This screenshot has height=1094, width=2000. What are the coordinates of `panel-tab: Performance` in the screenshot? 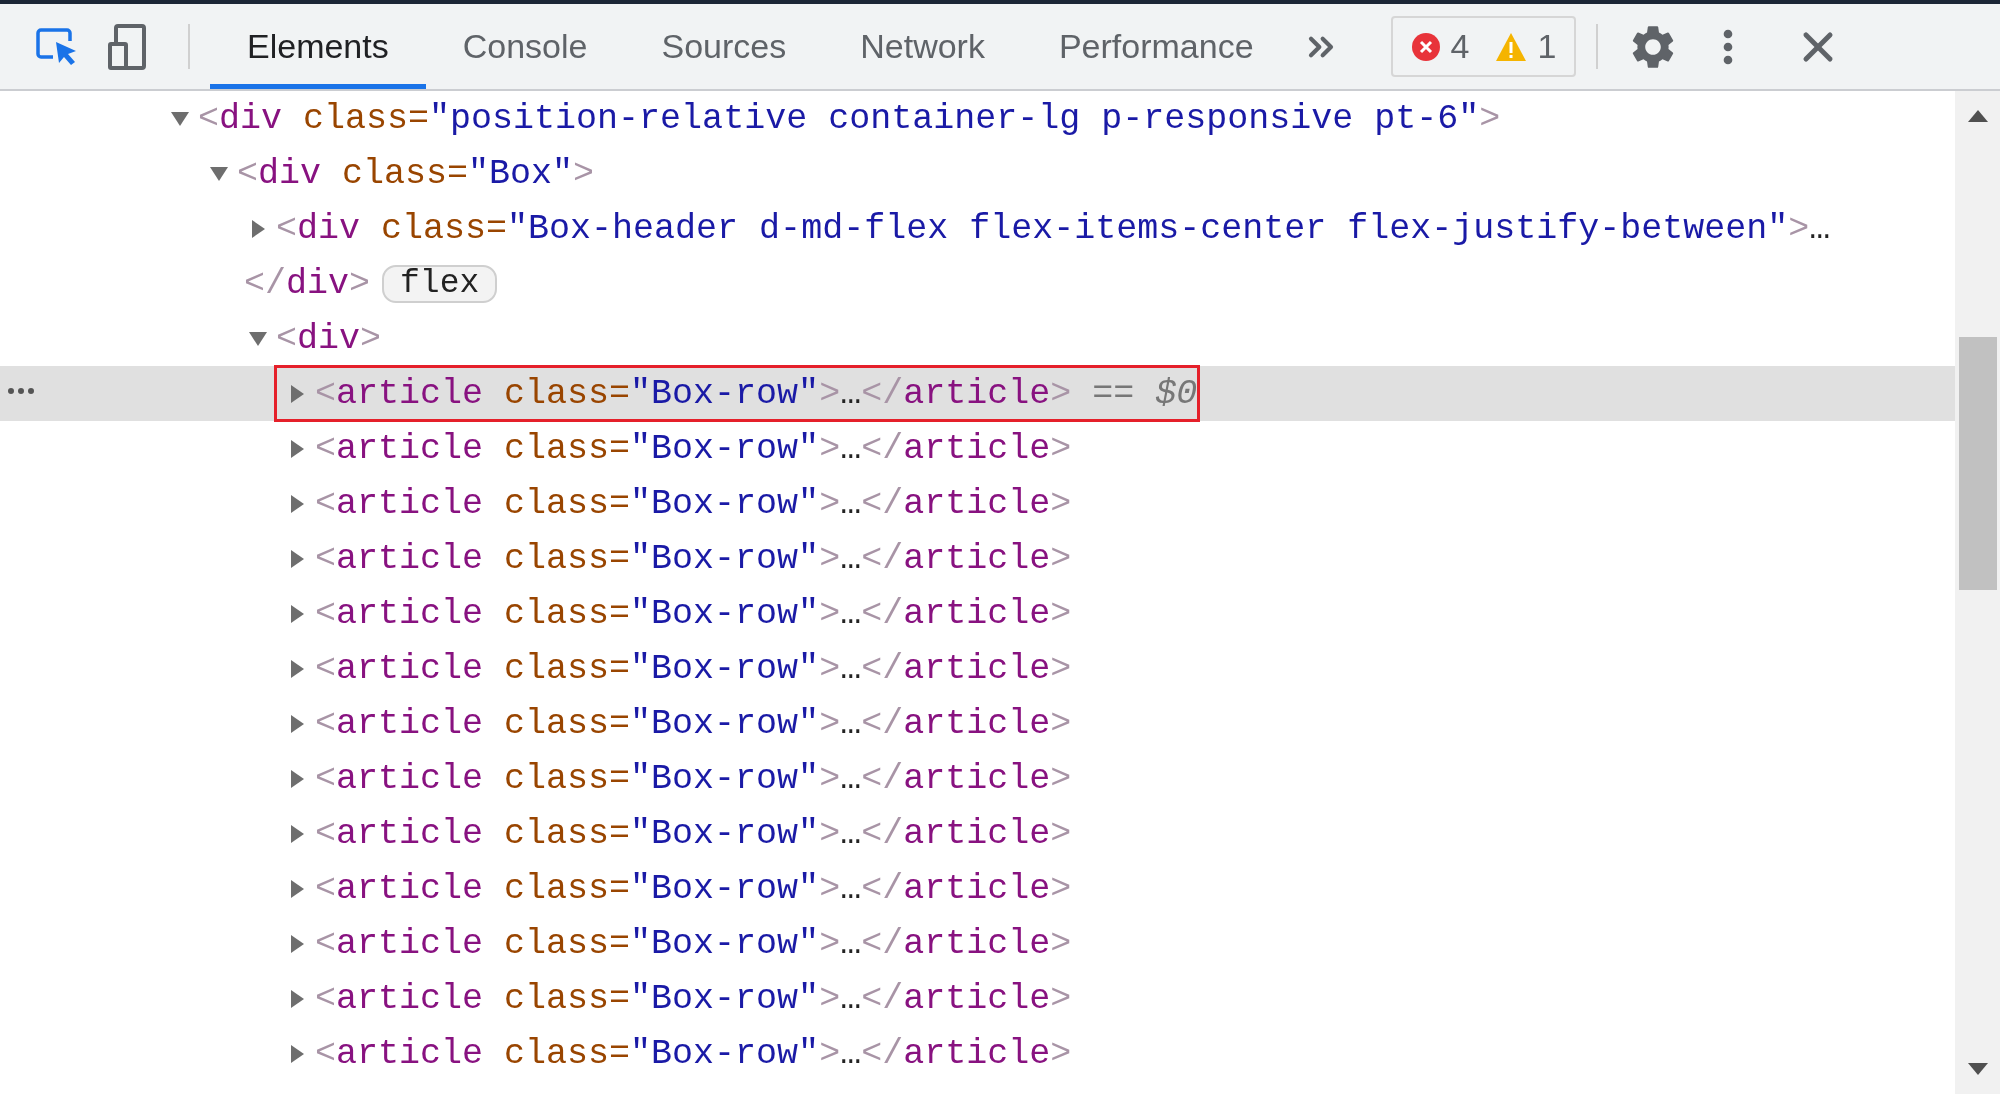 It's located at (1156, 46).